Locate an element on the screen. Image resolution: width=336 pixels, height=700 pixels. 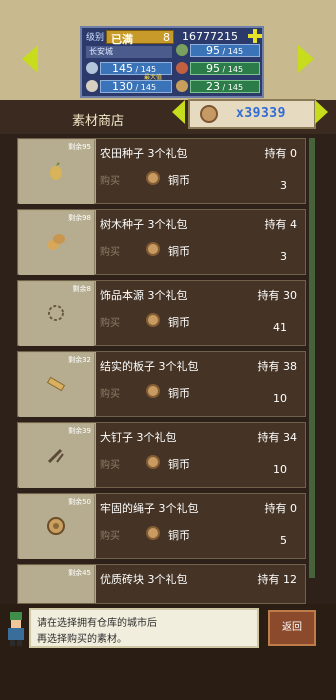
next-arrow-icon is located at coordinates (306, 59).